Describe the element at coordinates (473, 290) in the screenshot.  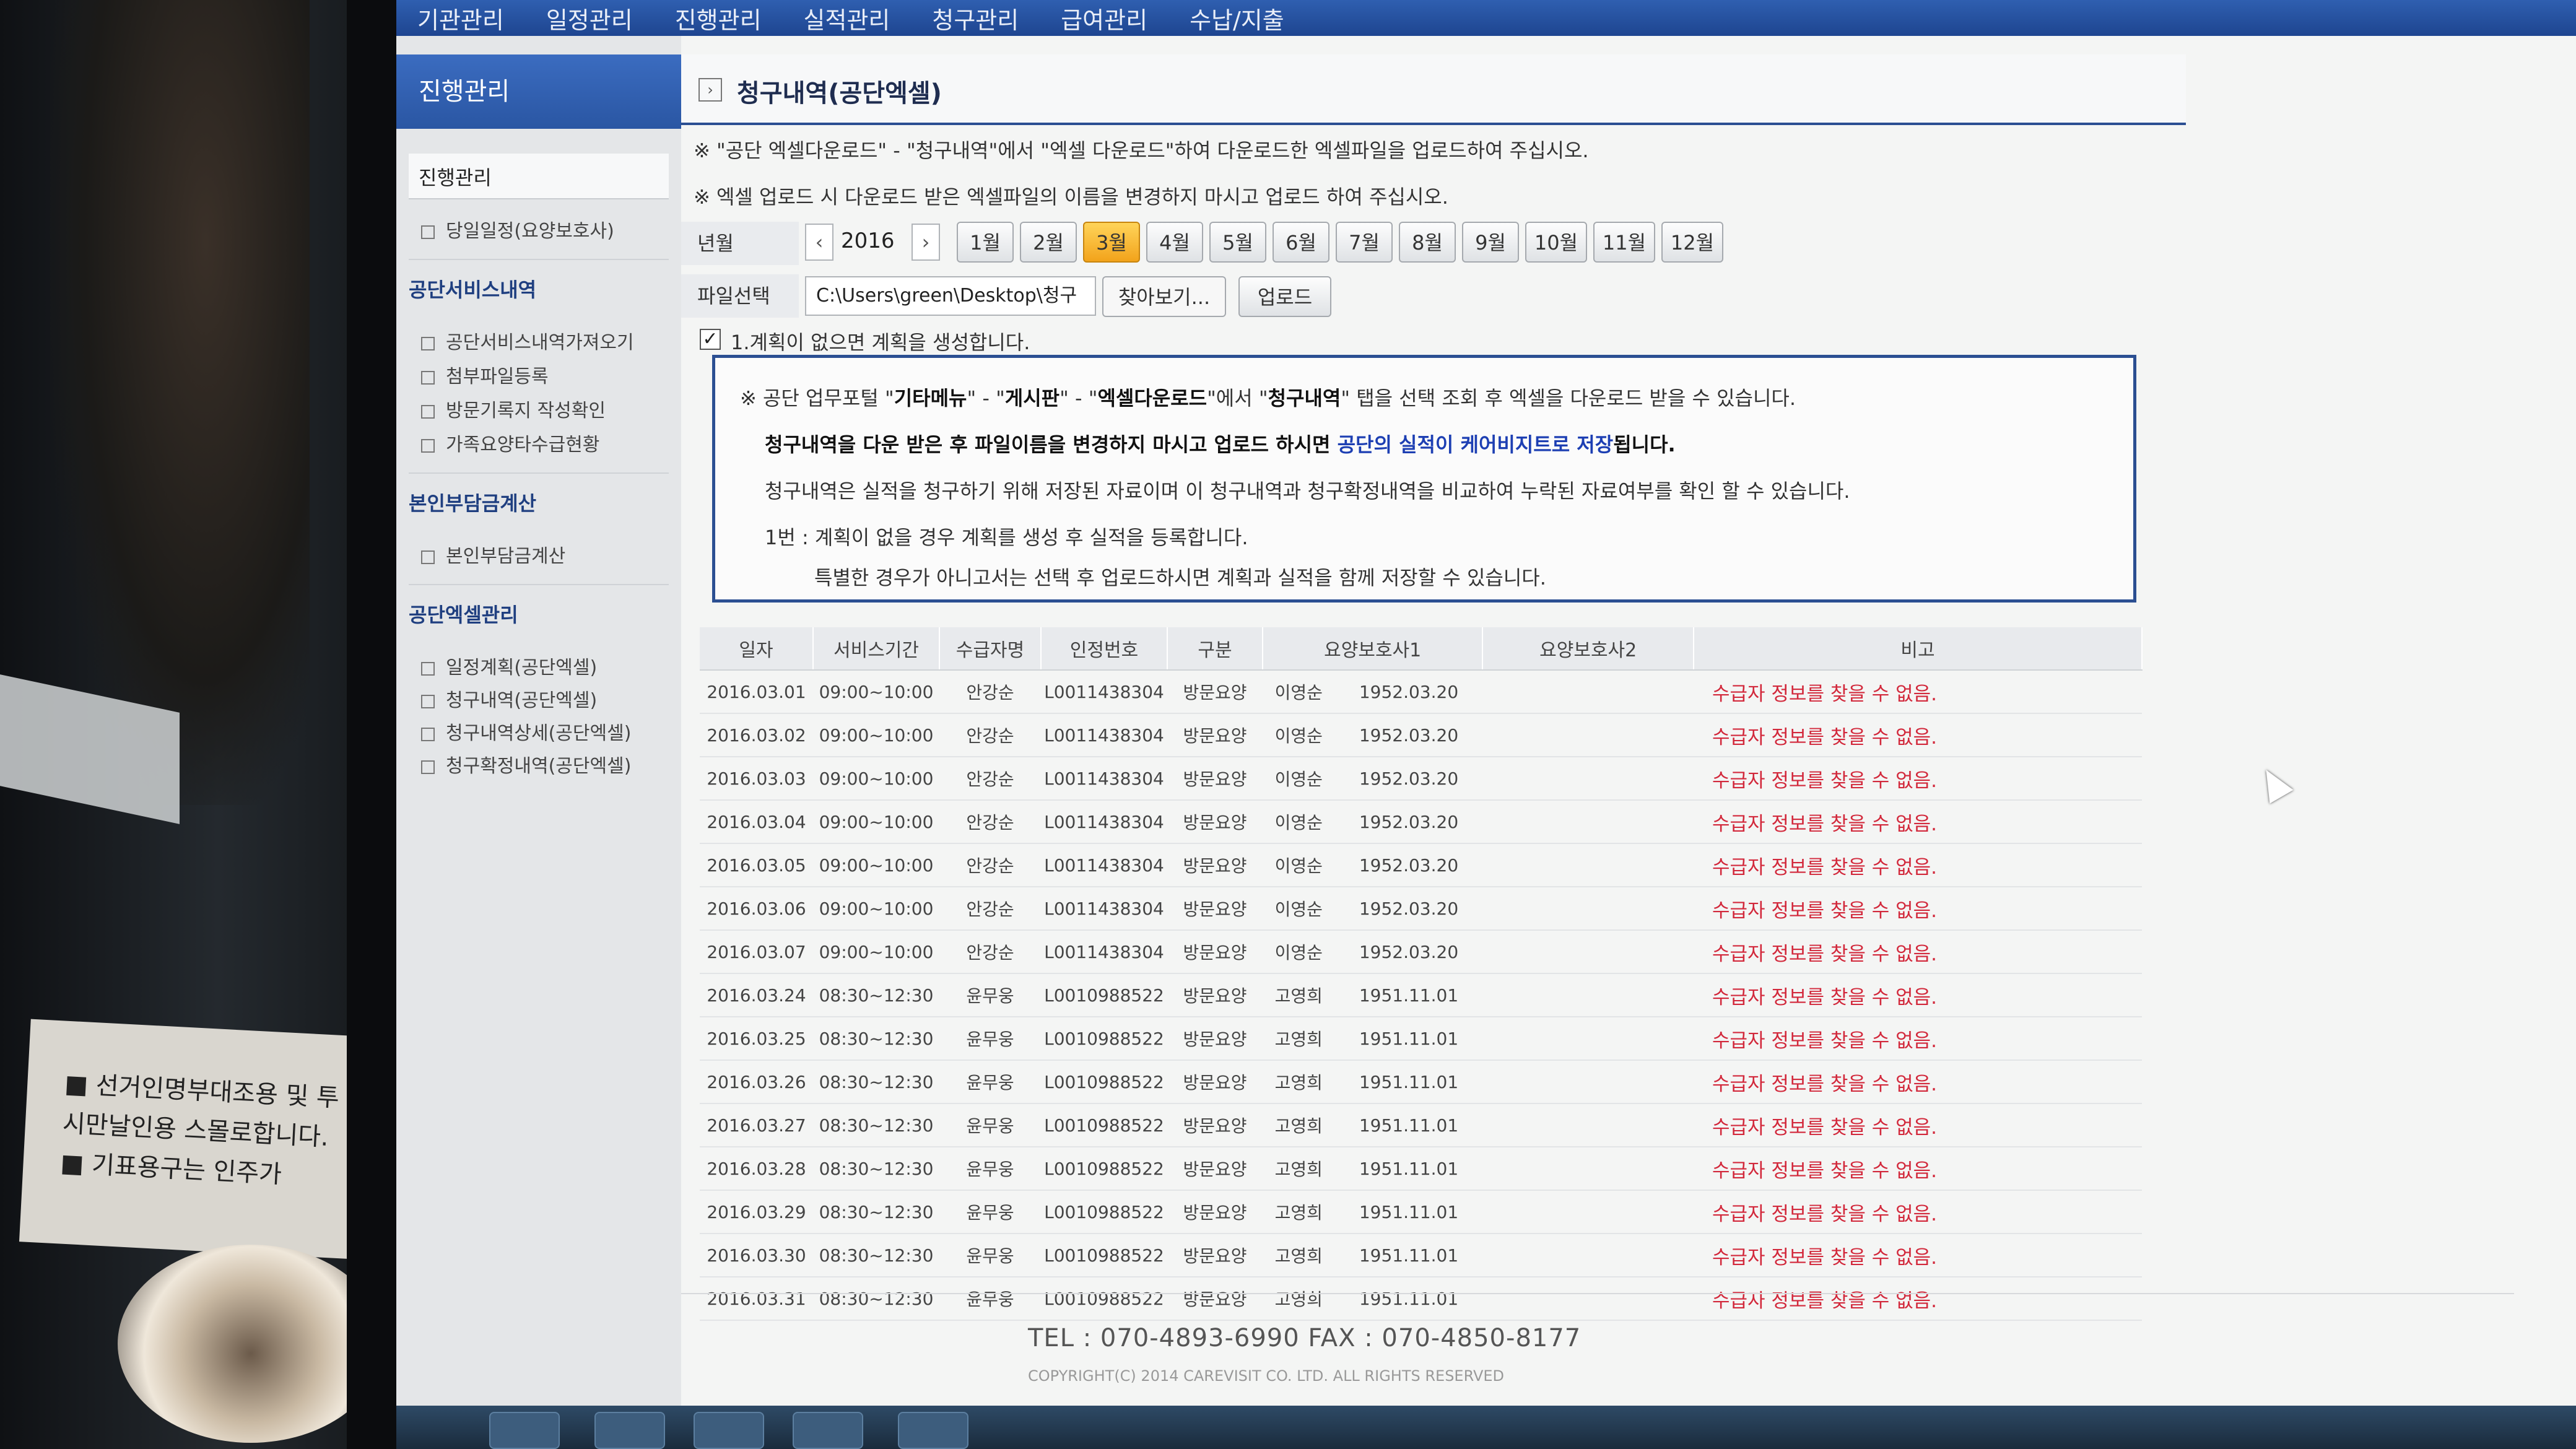
I see `sidebar-section-title: 공단서비스내역` at that location.